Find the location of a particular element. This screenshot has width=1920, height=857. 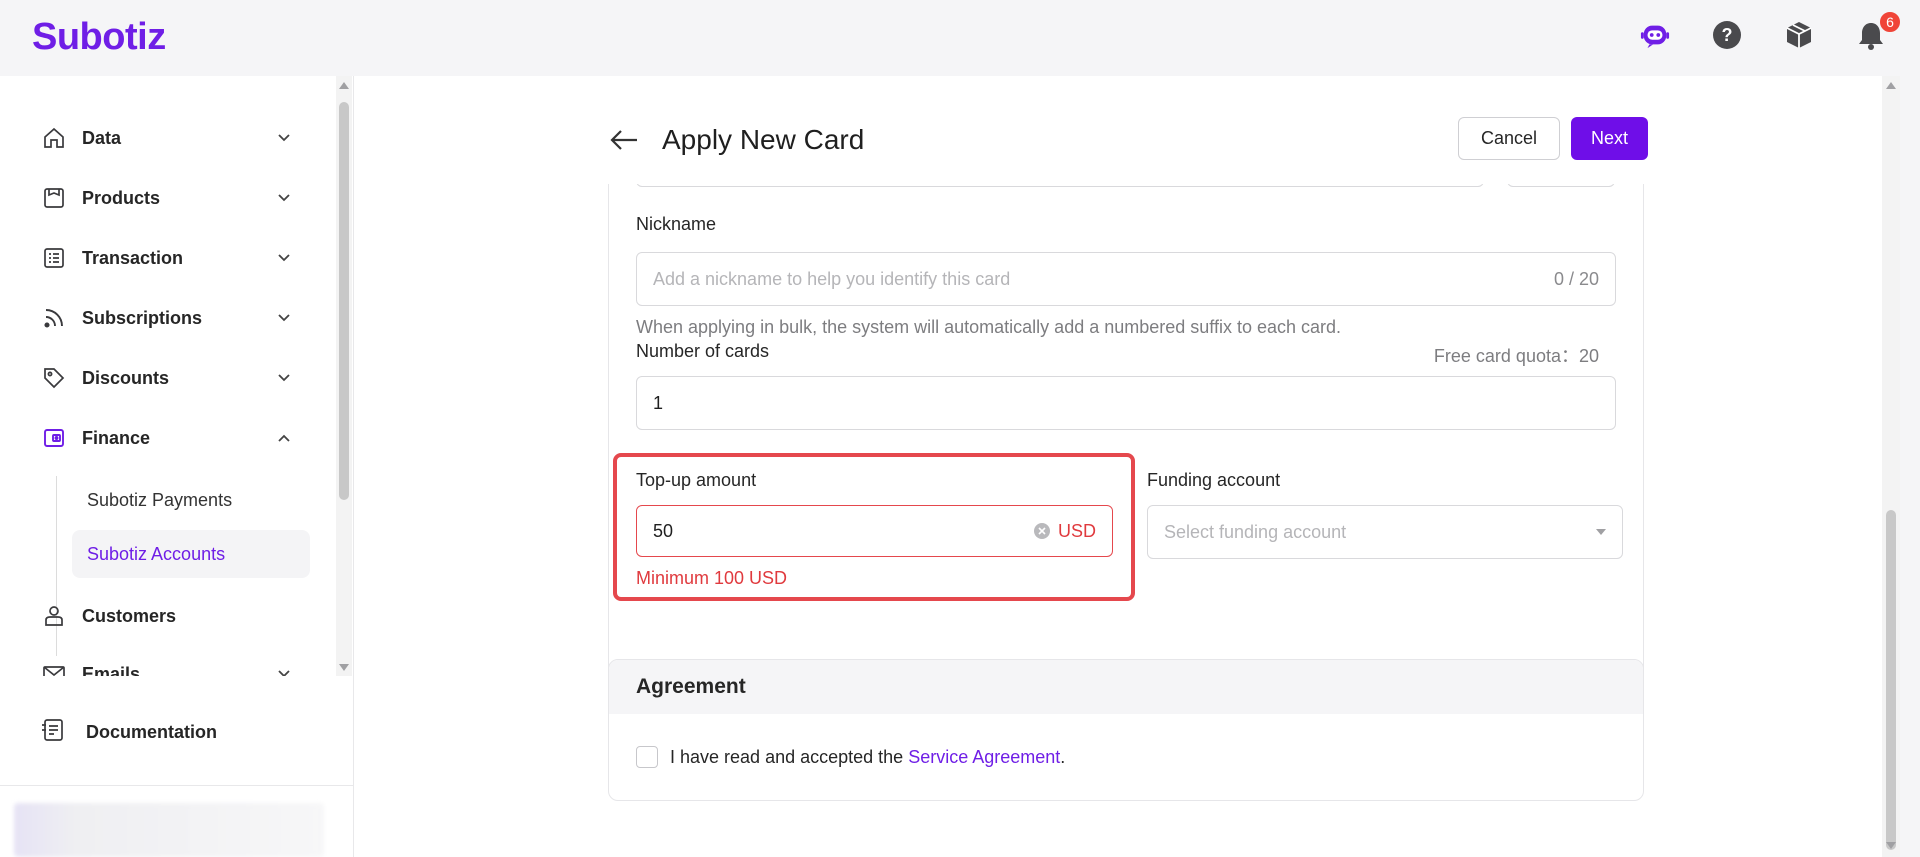

ai-assistant-icon is located at coordinates (1655, 35).